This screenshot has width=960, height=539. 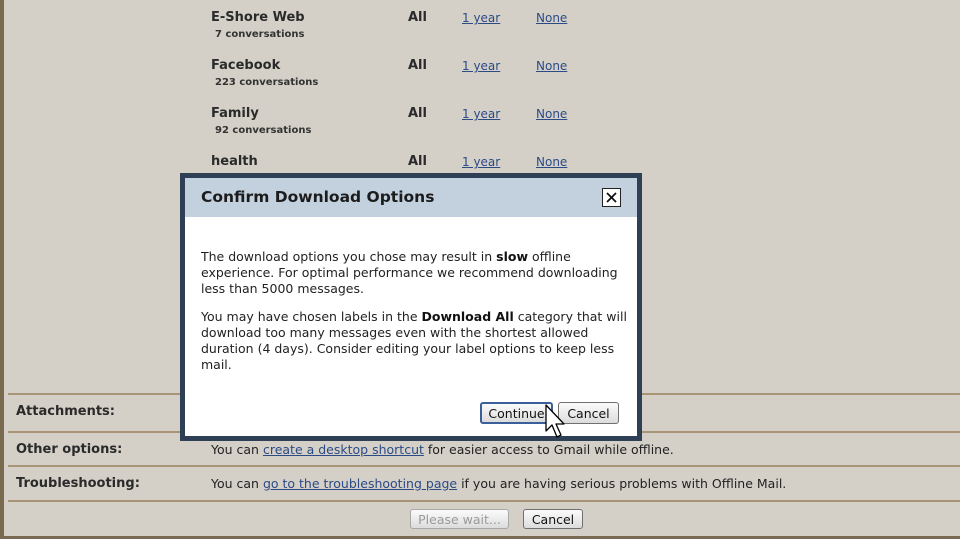 What do you see at coordinates (235, 113) in the screenshot?
I see `label-name: Family` at bounding box center [235, 113].